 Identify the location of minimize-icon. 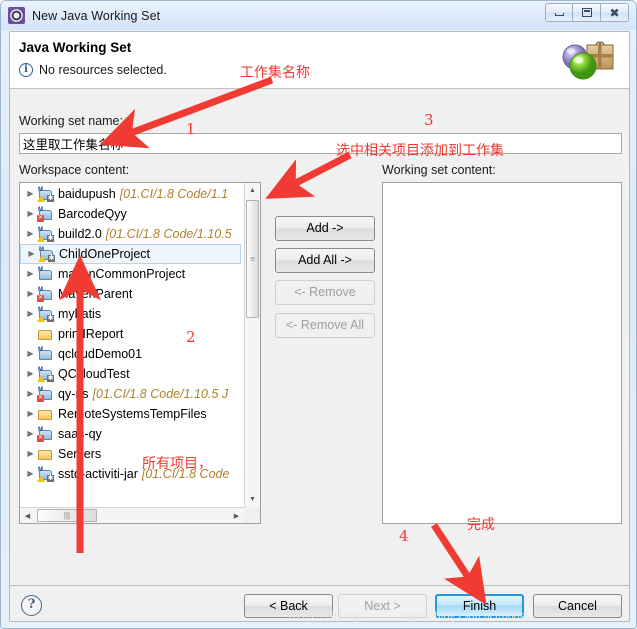
(559, 14).